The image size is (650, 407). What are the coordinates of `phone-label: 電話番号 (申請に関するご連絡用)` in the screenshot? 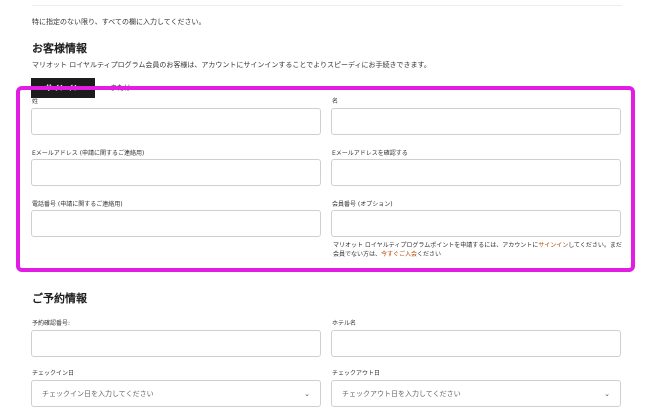 It's located at (77, 204).